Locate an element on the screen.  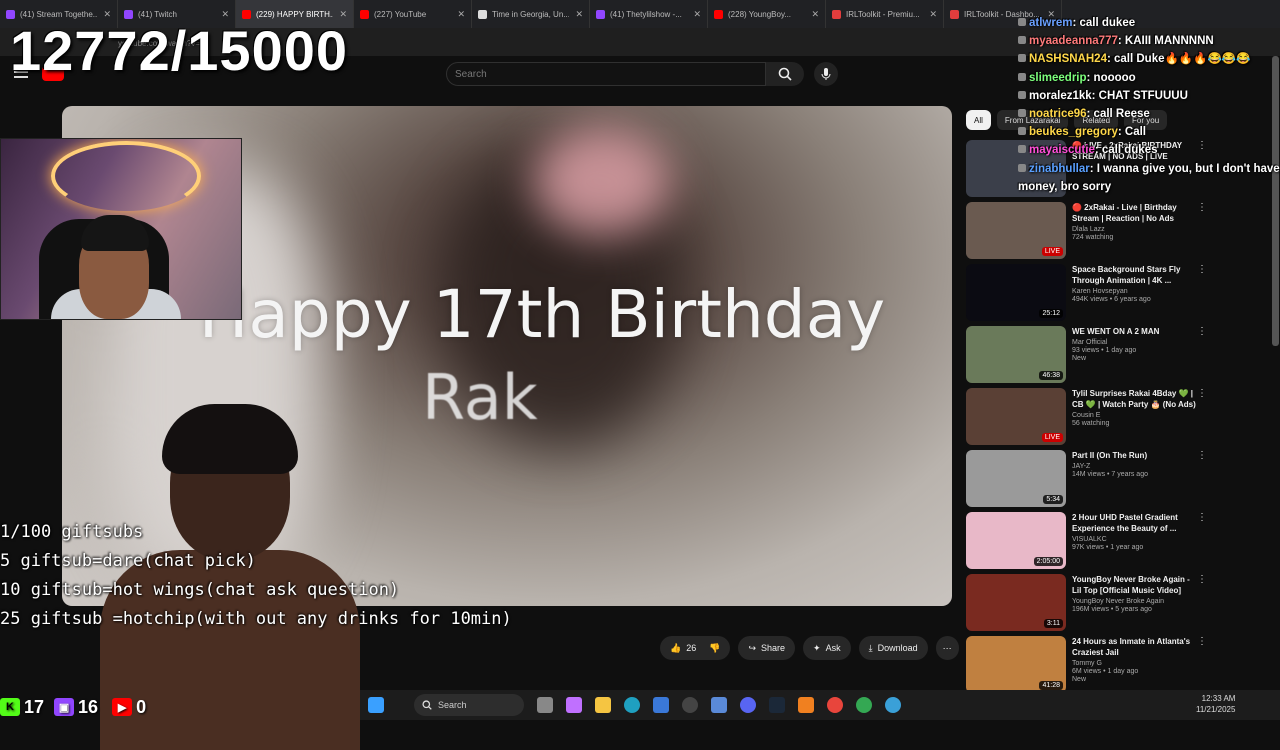
dislike-icon: 👎 is located at coordinates (714, 648).